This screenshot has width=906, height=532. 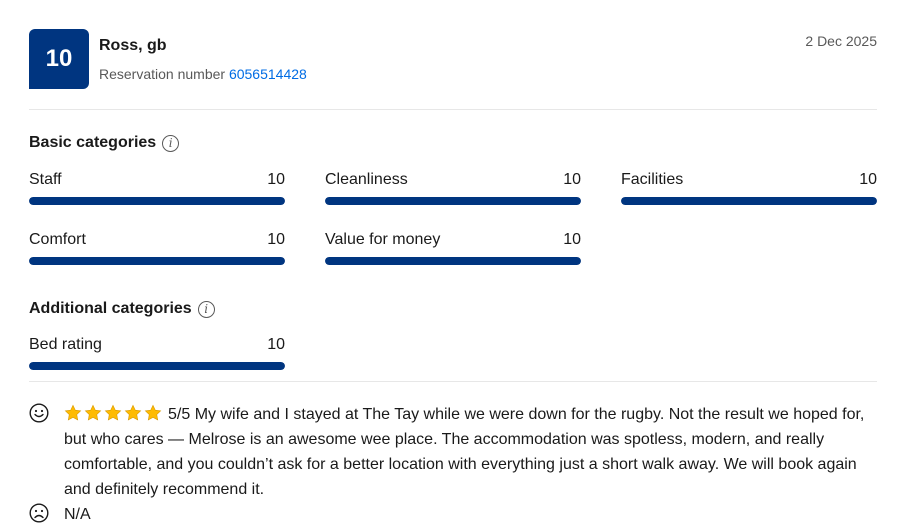 I want to click on review-date: 2 Dec 2025, so click(x=841, y=41).